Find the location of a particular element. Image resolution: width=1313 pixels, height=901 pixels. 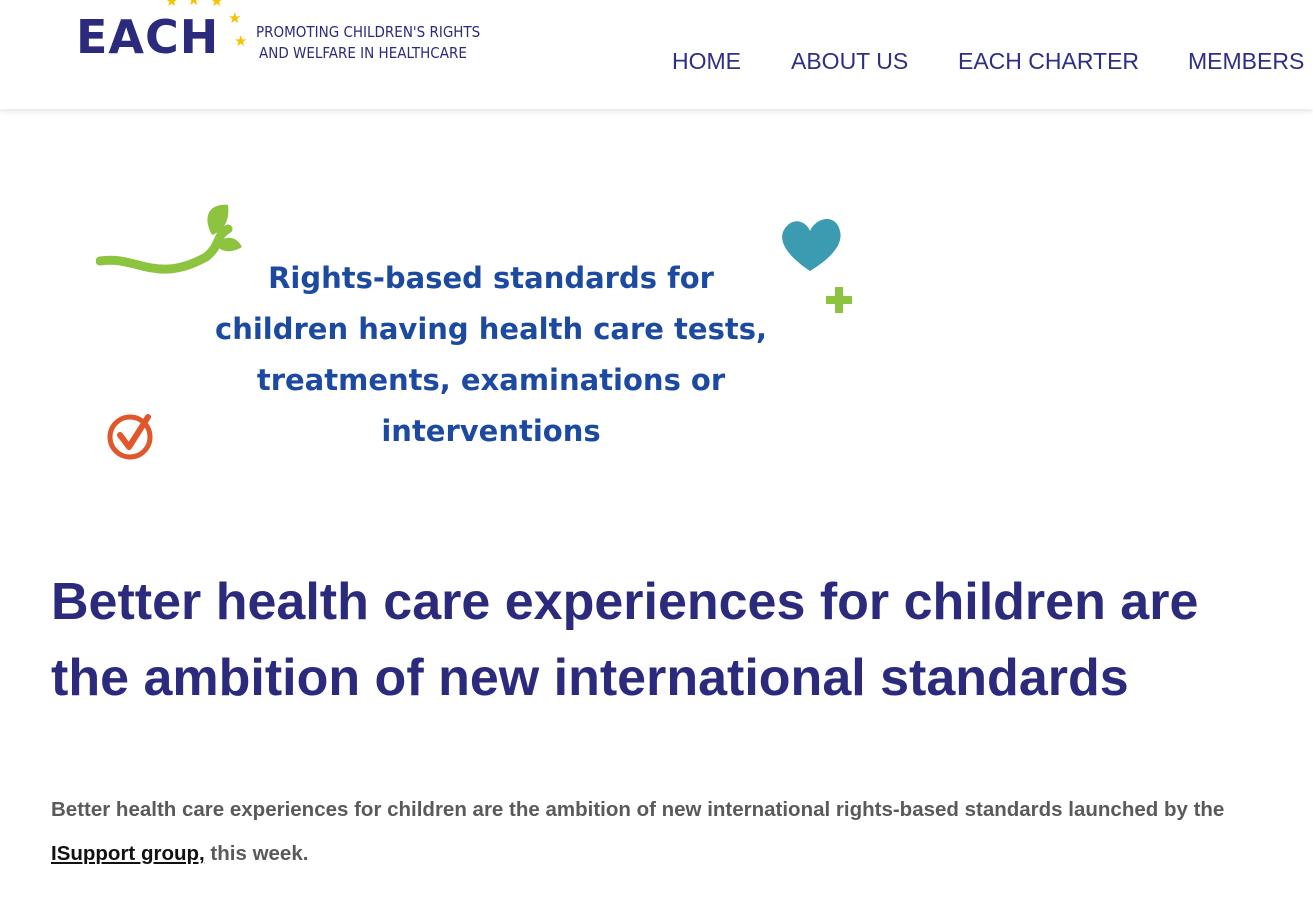

hero-line-1: Rights-based standards for is located at coordinates (491, 278).